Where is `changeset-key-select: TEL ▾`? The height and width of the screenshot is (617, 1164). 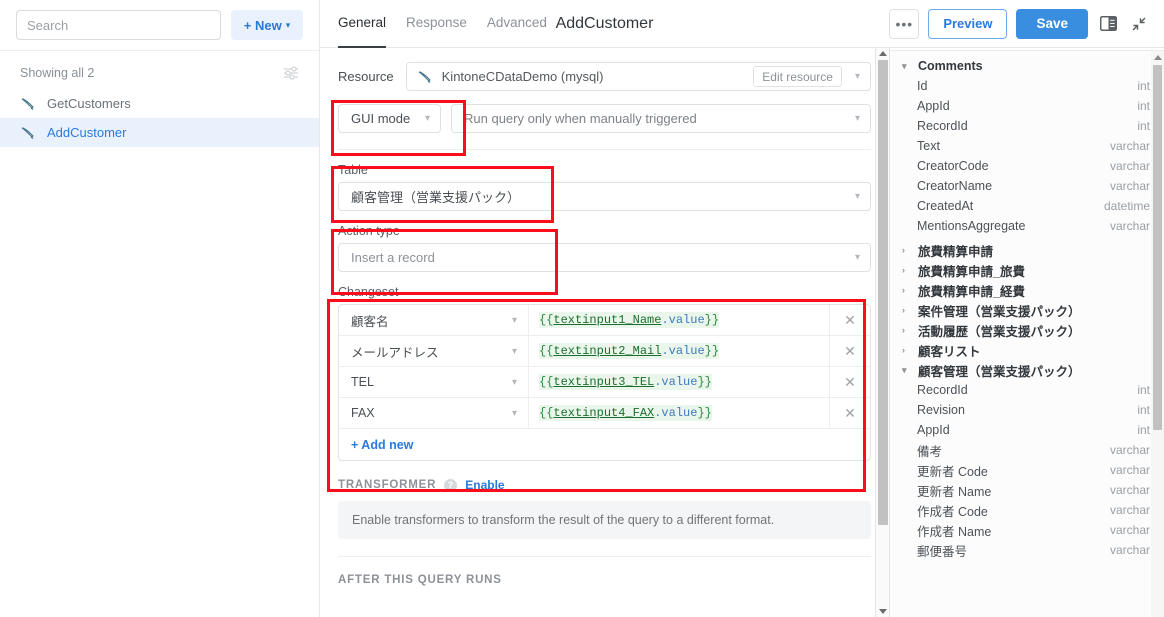
changeset-key-select: TEL ▾ is located at coordinates (434, 382).